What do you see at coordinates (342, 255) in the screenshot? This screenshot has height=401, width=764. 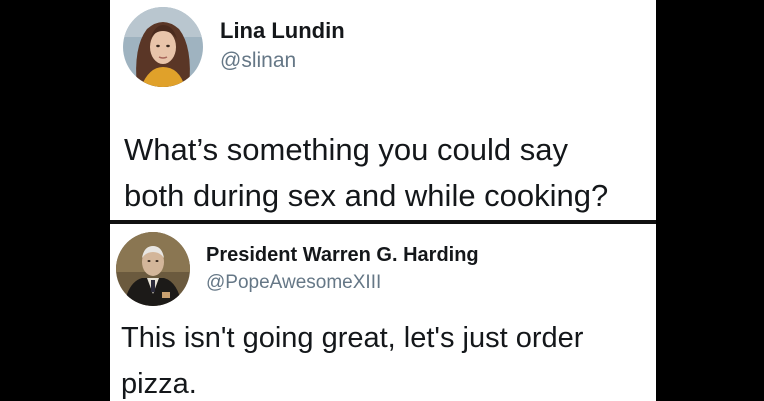 I see `display-name: President Warren G. Harding` at bounding box center [342, 255].